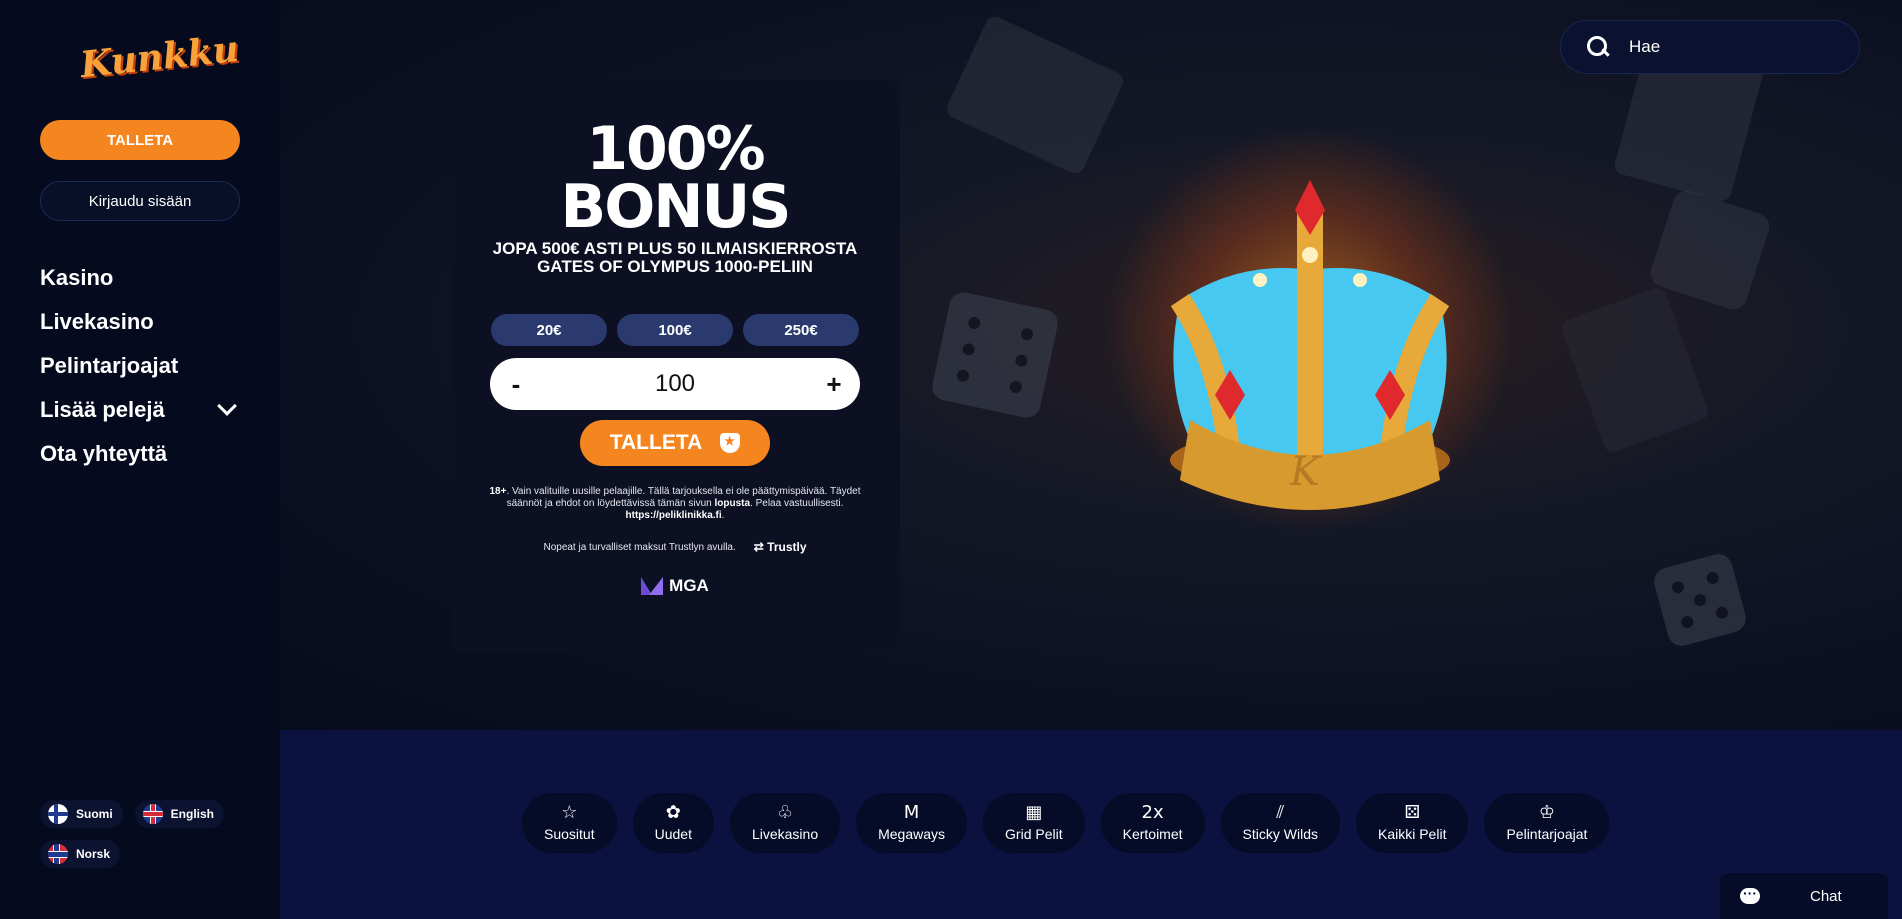 The height and width of the screenshot is (919, 1902). What do you see at coordinates (58, 854) in the screenshot?
I see `norway-flag-icon` at bounding box center [58, 854].